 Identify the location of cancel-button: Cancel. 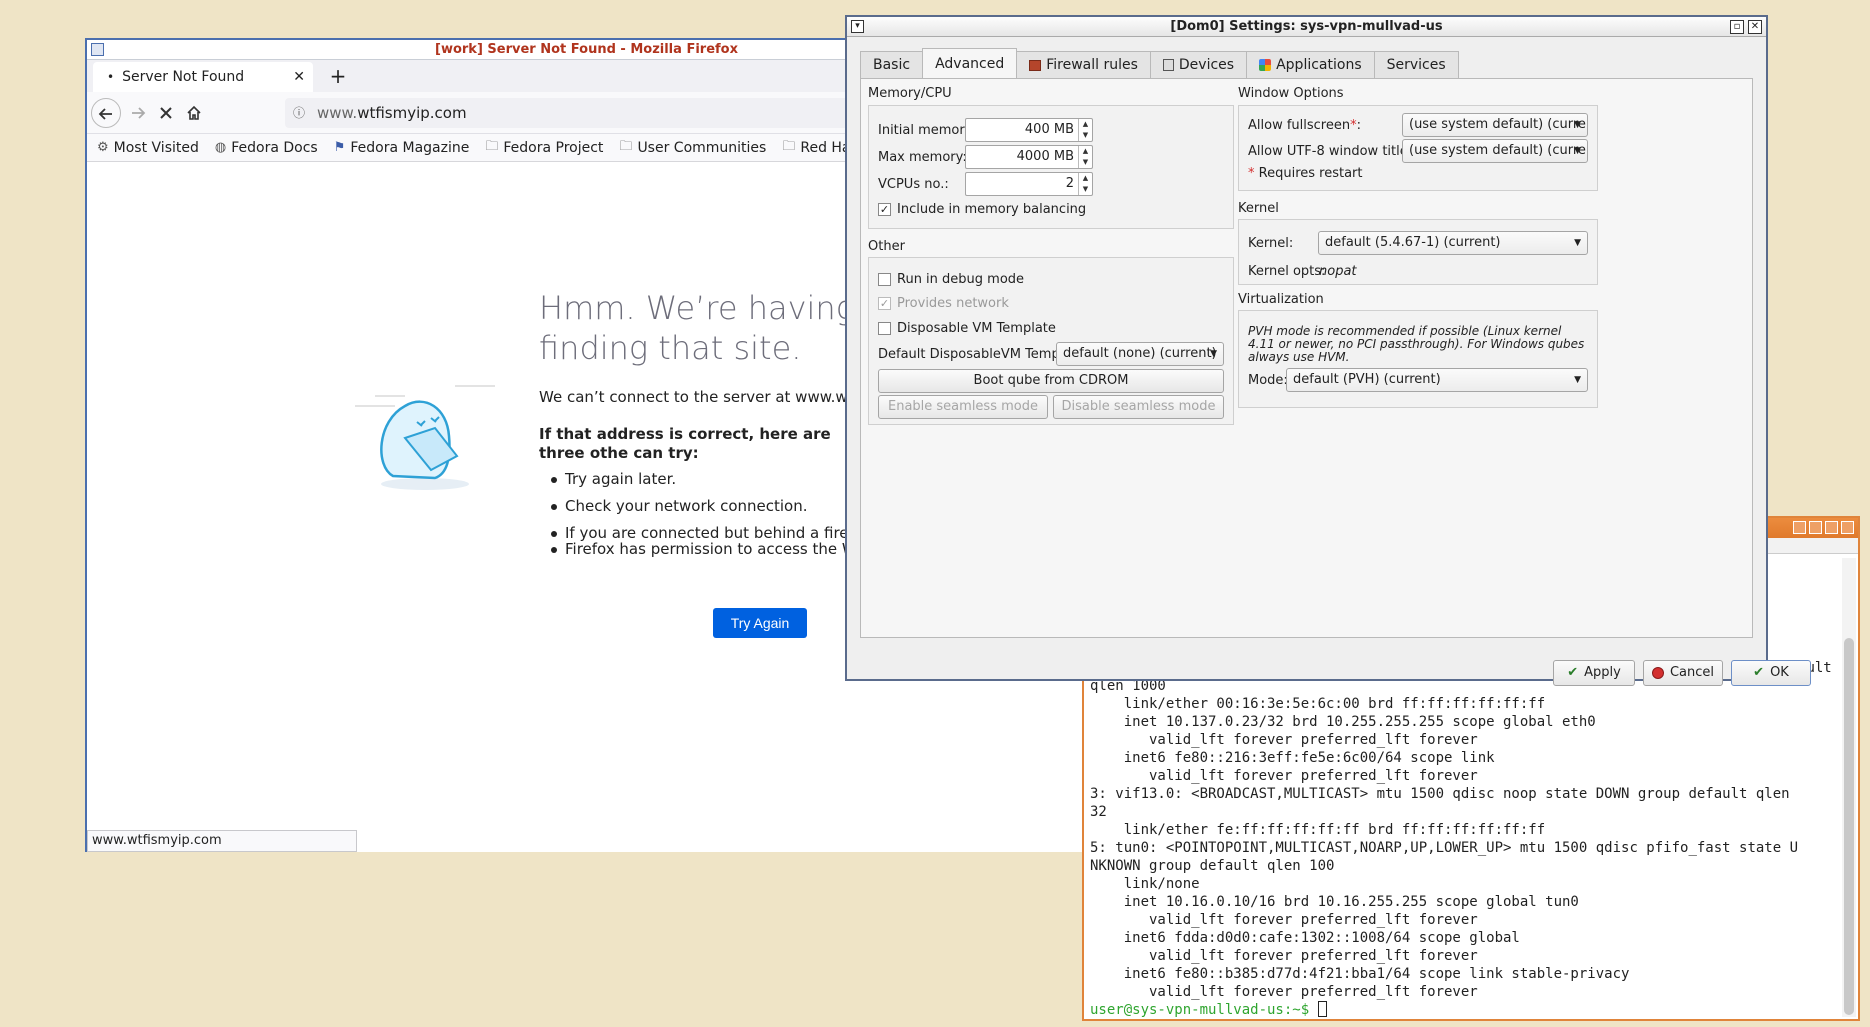
(1683, 673).